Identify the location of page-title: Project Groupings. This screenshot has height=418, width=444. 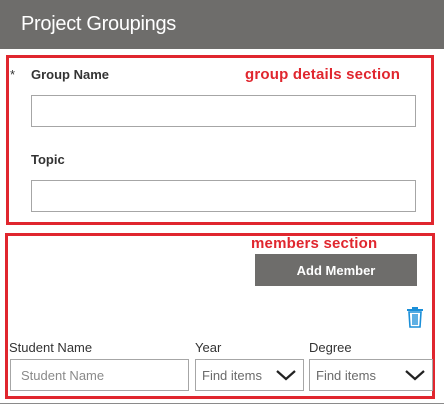
(98, 24).